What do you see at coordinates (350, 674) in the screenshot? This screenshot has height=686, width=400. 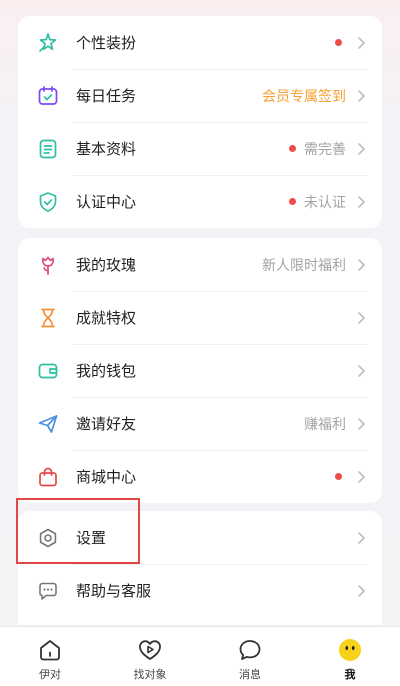 I see `tab-label: 我` at bounding box center [350, 674].